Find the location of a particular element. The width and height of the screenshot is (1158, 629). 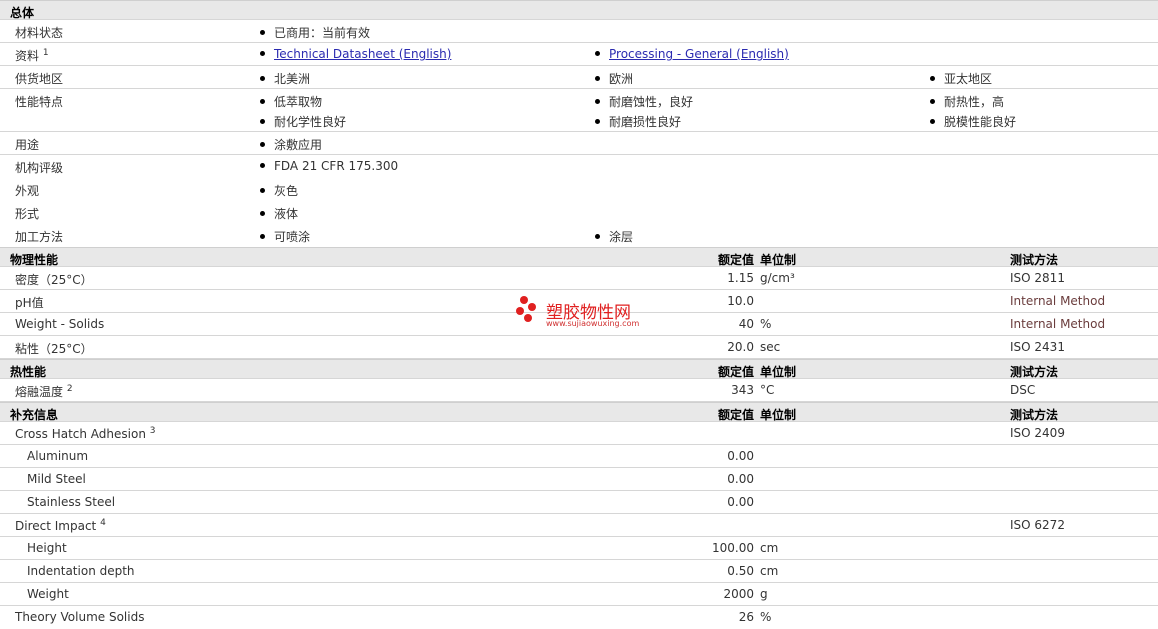

row-label: 机构评级 is located at coordinates (39, 168).